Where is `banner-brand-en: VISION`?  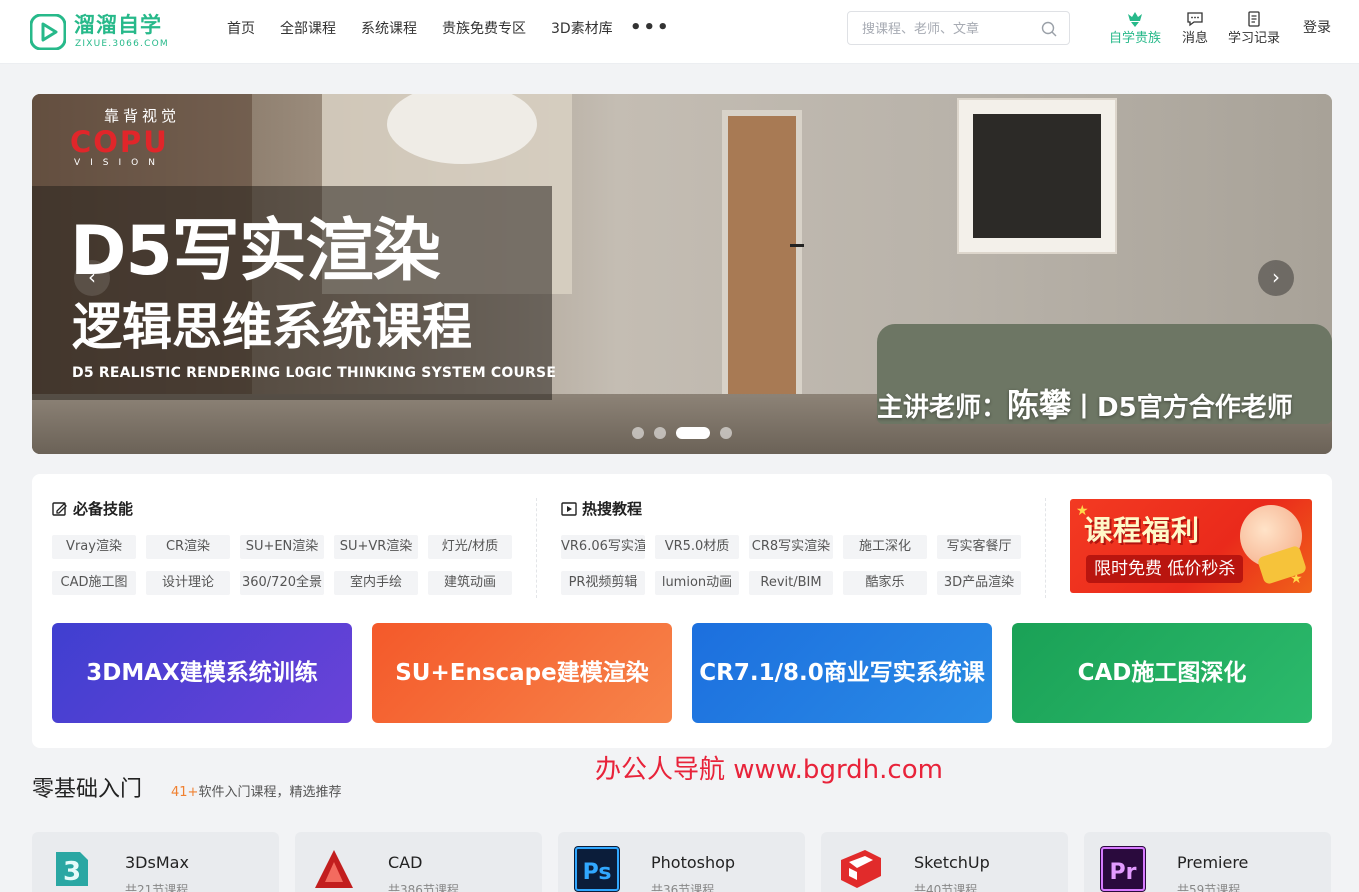
banner-brand-en: VISION is located at coordinates (119, 163).